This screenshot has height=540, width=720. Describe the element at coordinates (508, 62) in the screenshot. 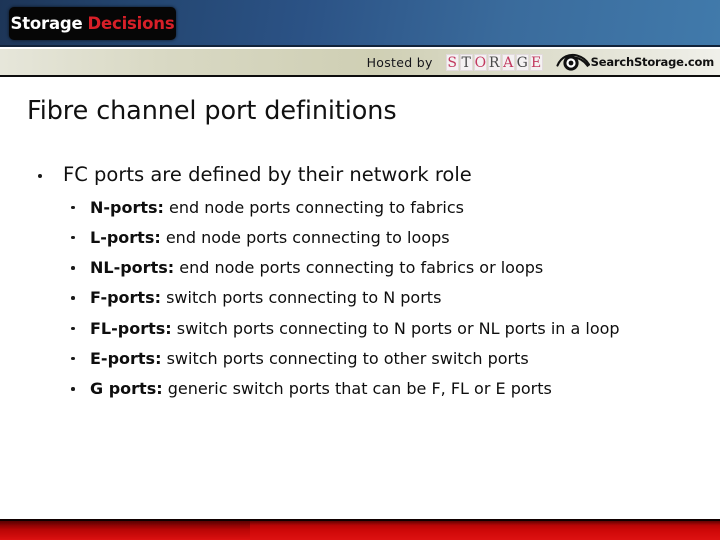

I see `storage-letter-a: A` at that location.